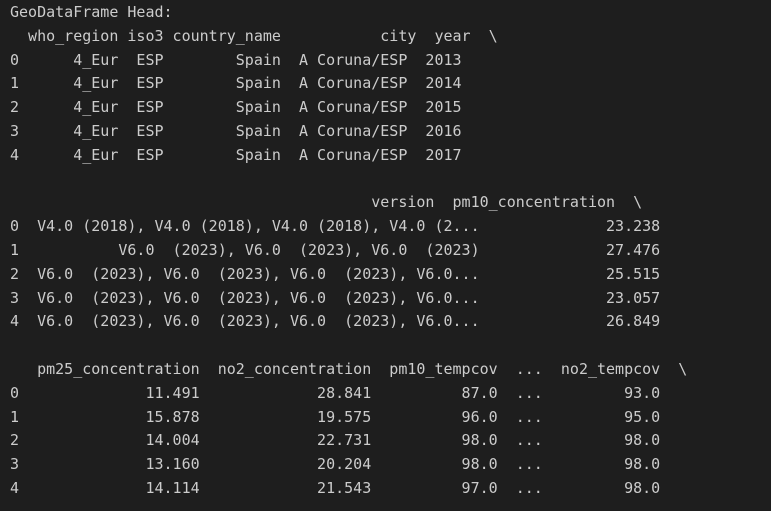 This screenshot has height=511, width=771. What do you see at coordinates (236, 130) in the screenshot?
I see `table-row-line: 3 4_Eur ESP Spain A Coruna/ESP 2016` at bounding box center [236, 130].